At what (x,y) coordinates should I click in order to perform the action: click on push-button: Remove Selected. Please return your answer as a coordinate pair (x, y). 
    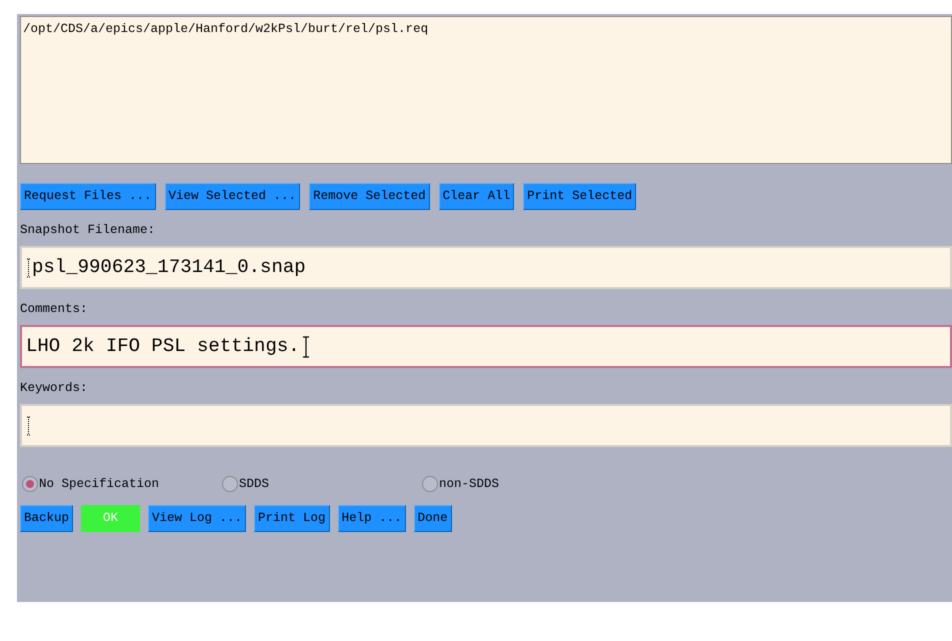
    Looking at the image, I should click on (369, 196).